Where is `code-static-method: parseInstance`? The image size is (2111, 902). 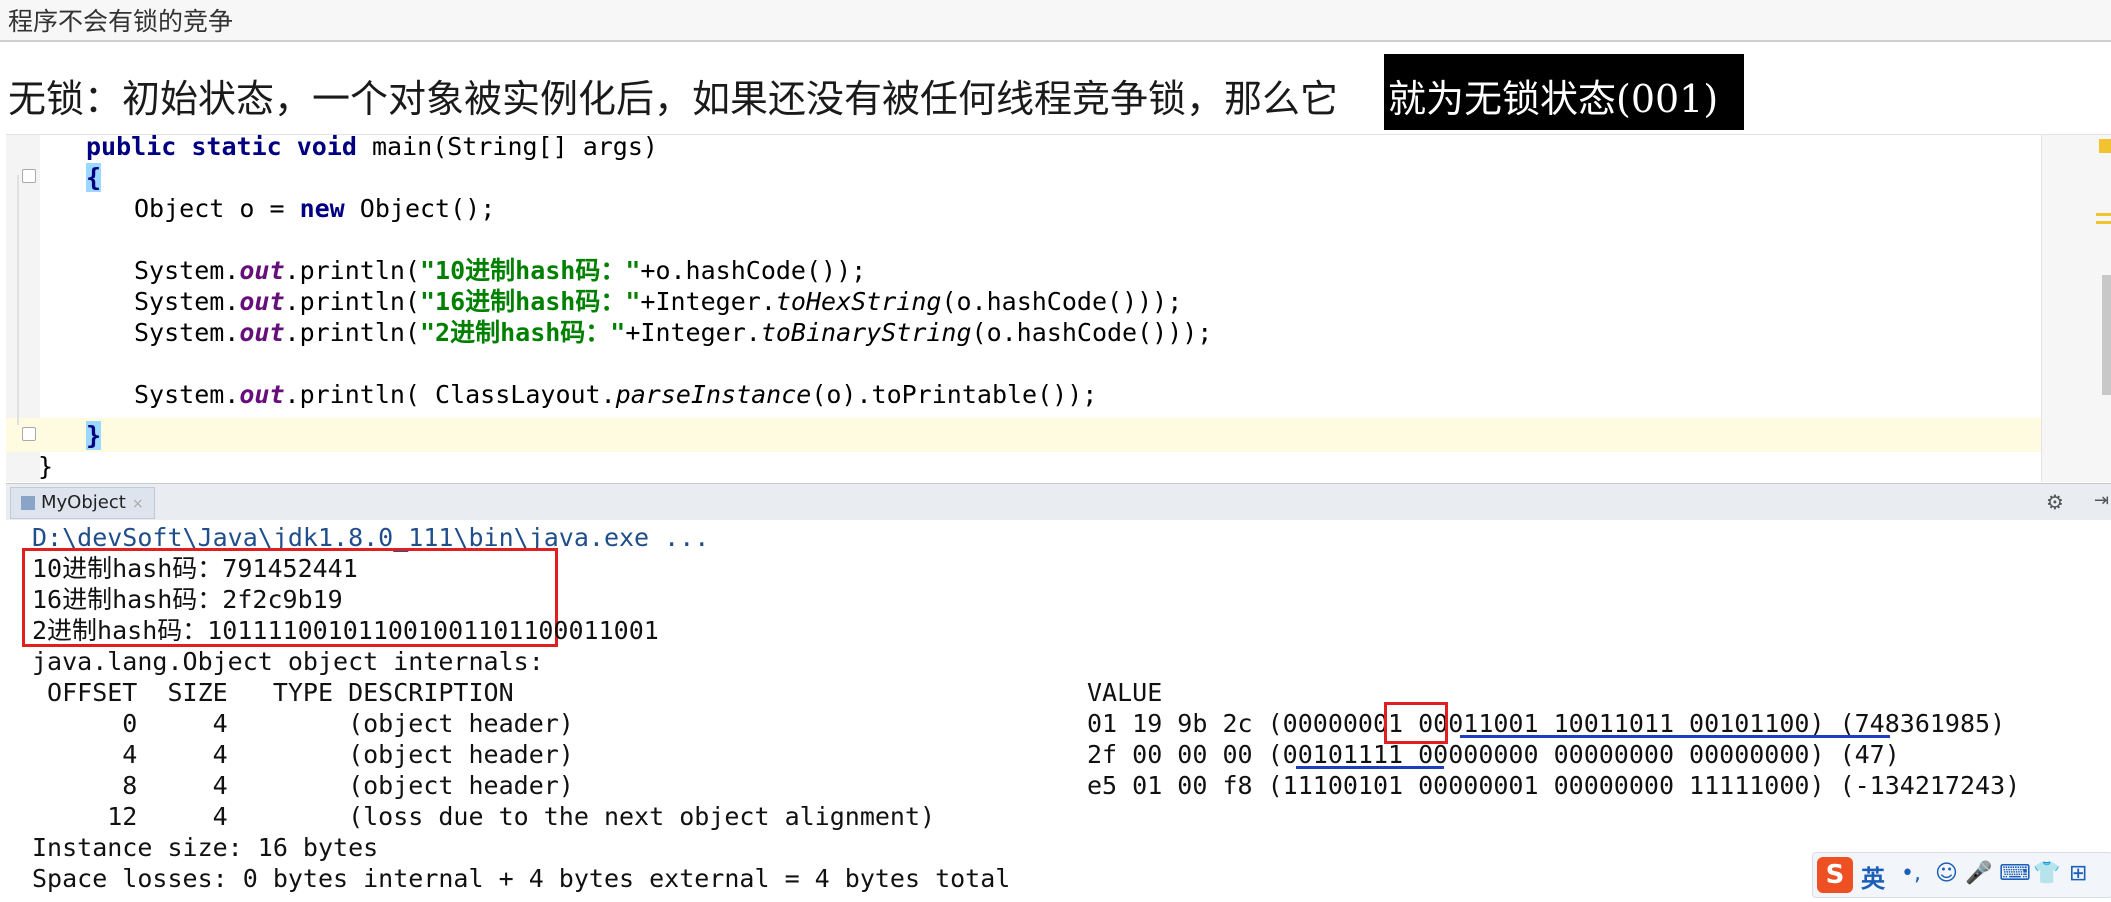 code-static-method: parseInstance is located at coordinates (713, 394).